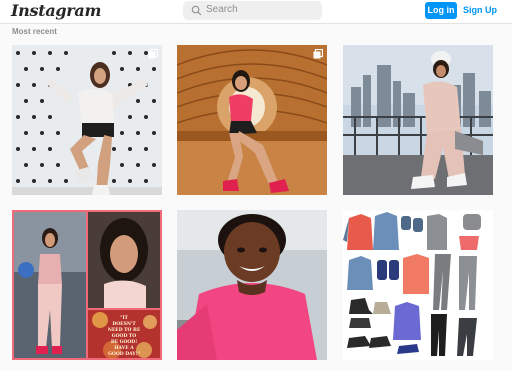 The image size is (512, 371). I want to click on quote-line: DOESN'T, so click(124, 324).